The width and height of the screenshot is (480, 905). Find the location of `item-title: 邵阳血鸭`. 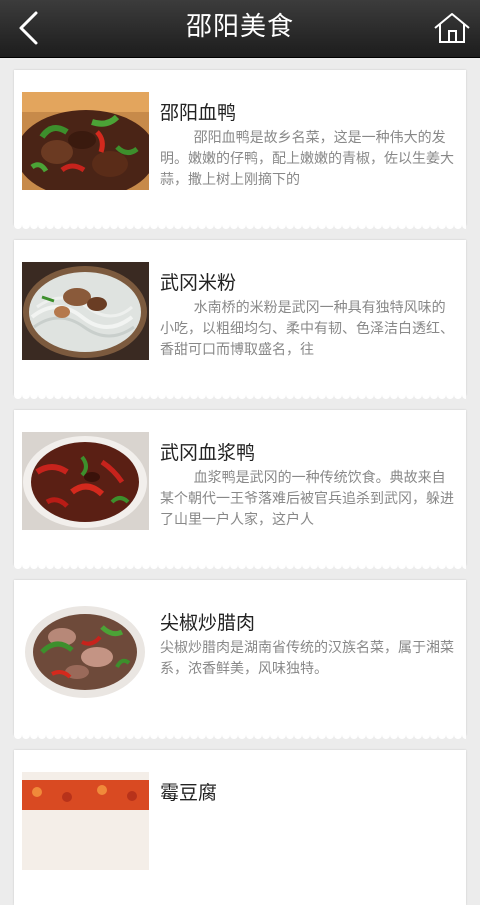

item-title: 邵阳血鸭 is located at coordinates (198, 113).